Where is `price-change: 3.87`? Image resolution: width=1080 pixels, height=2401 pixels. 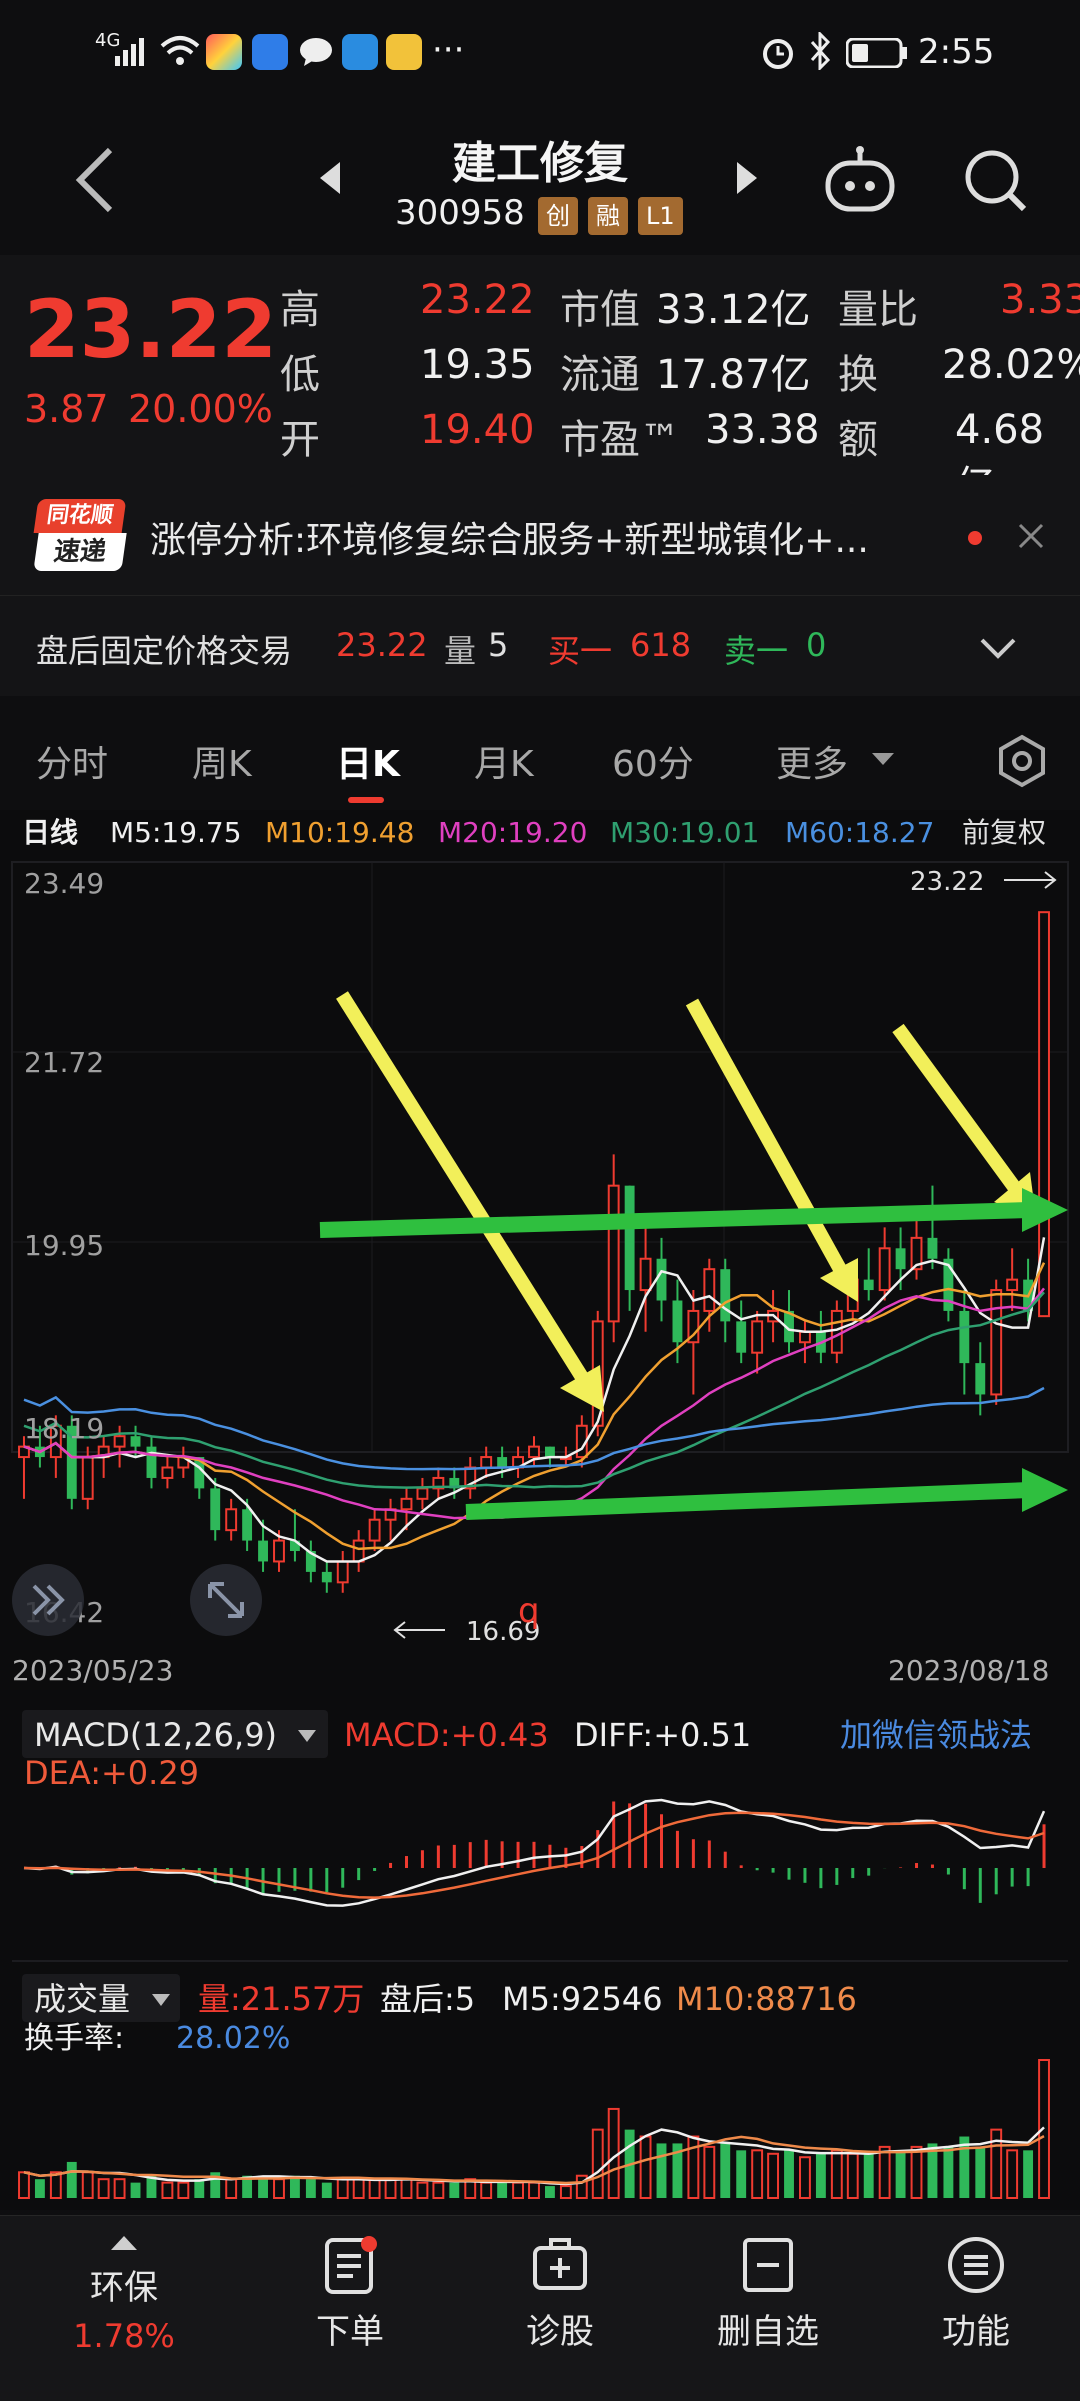 price-change: 3.87 is located at coordinates (66, 409).